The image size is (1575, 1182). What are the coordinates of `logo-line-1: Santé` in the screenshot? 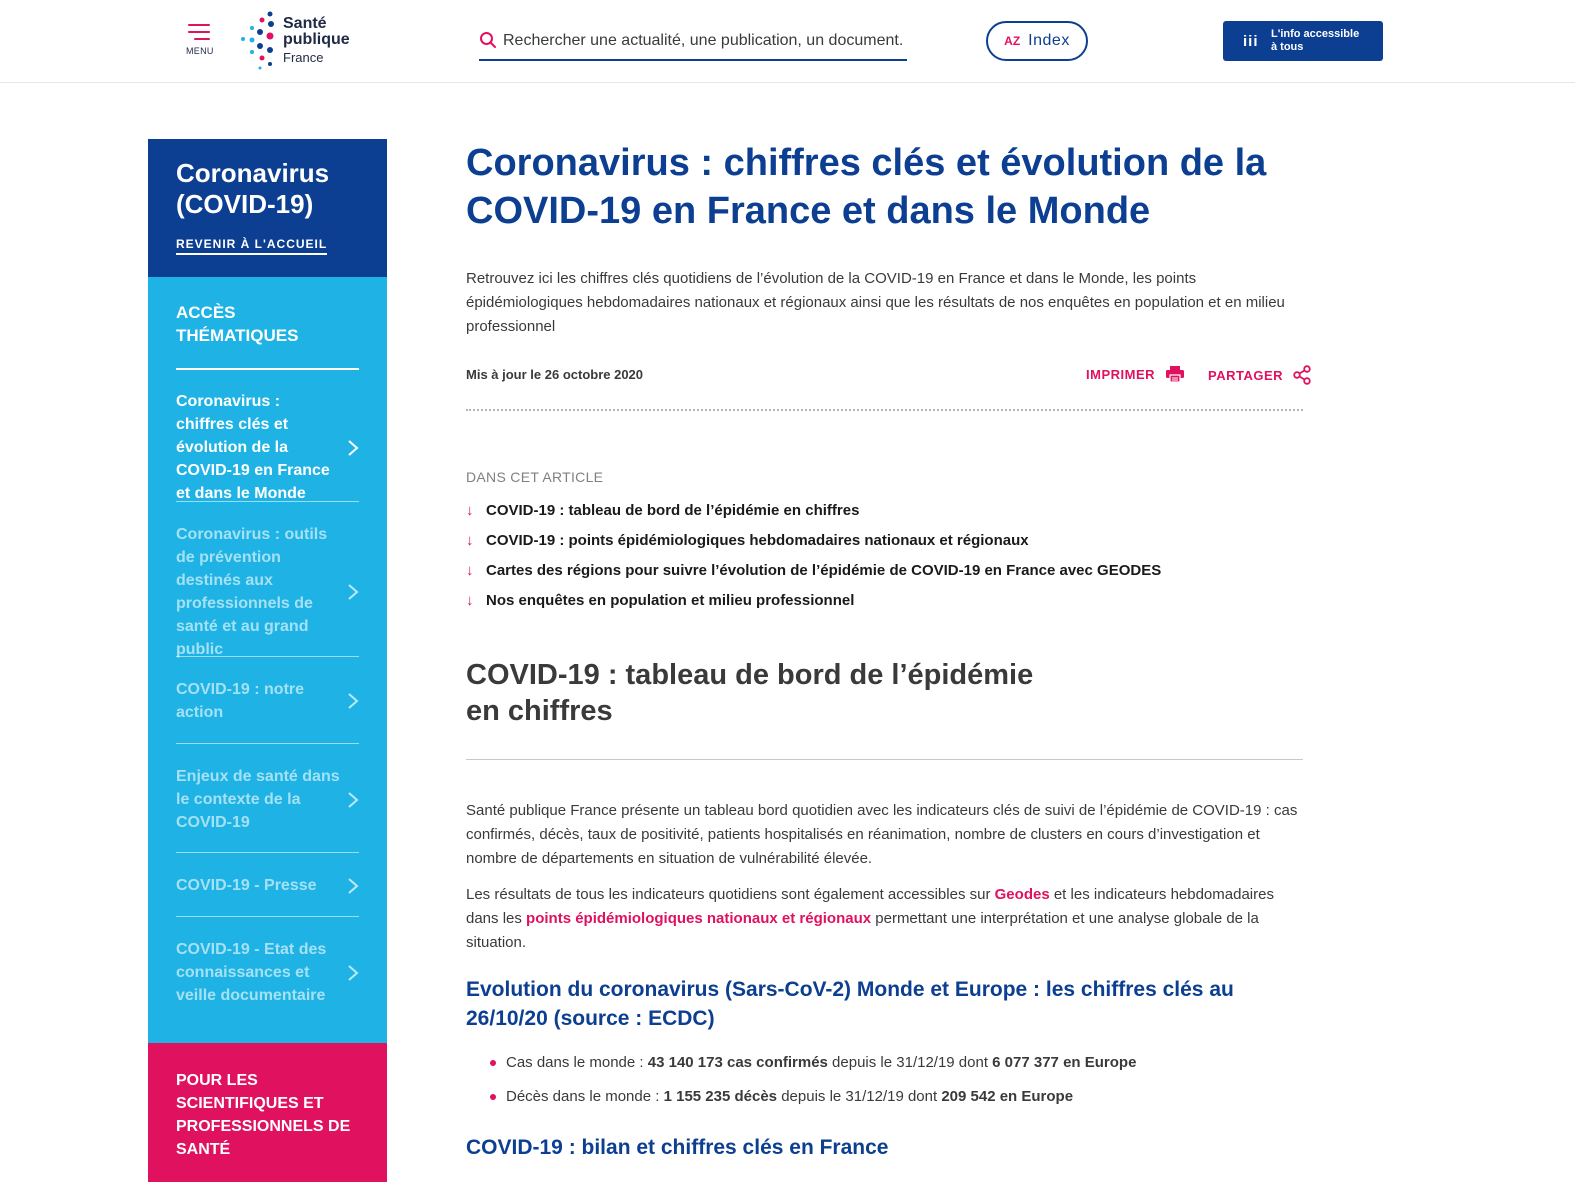 It's located at (305, 23).